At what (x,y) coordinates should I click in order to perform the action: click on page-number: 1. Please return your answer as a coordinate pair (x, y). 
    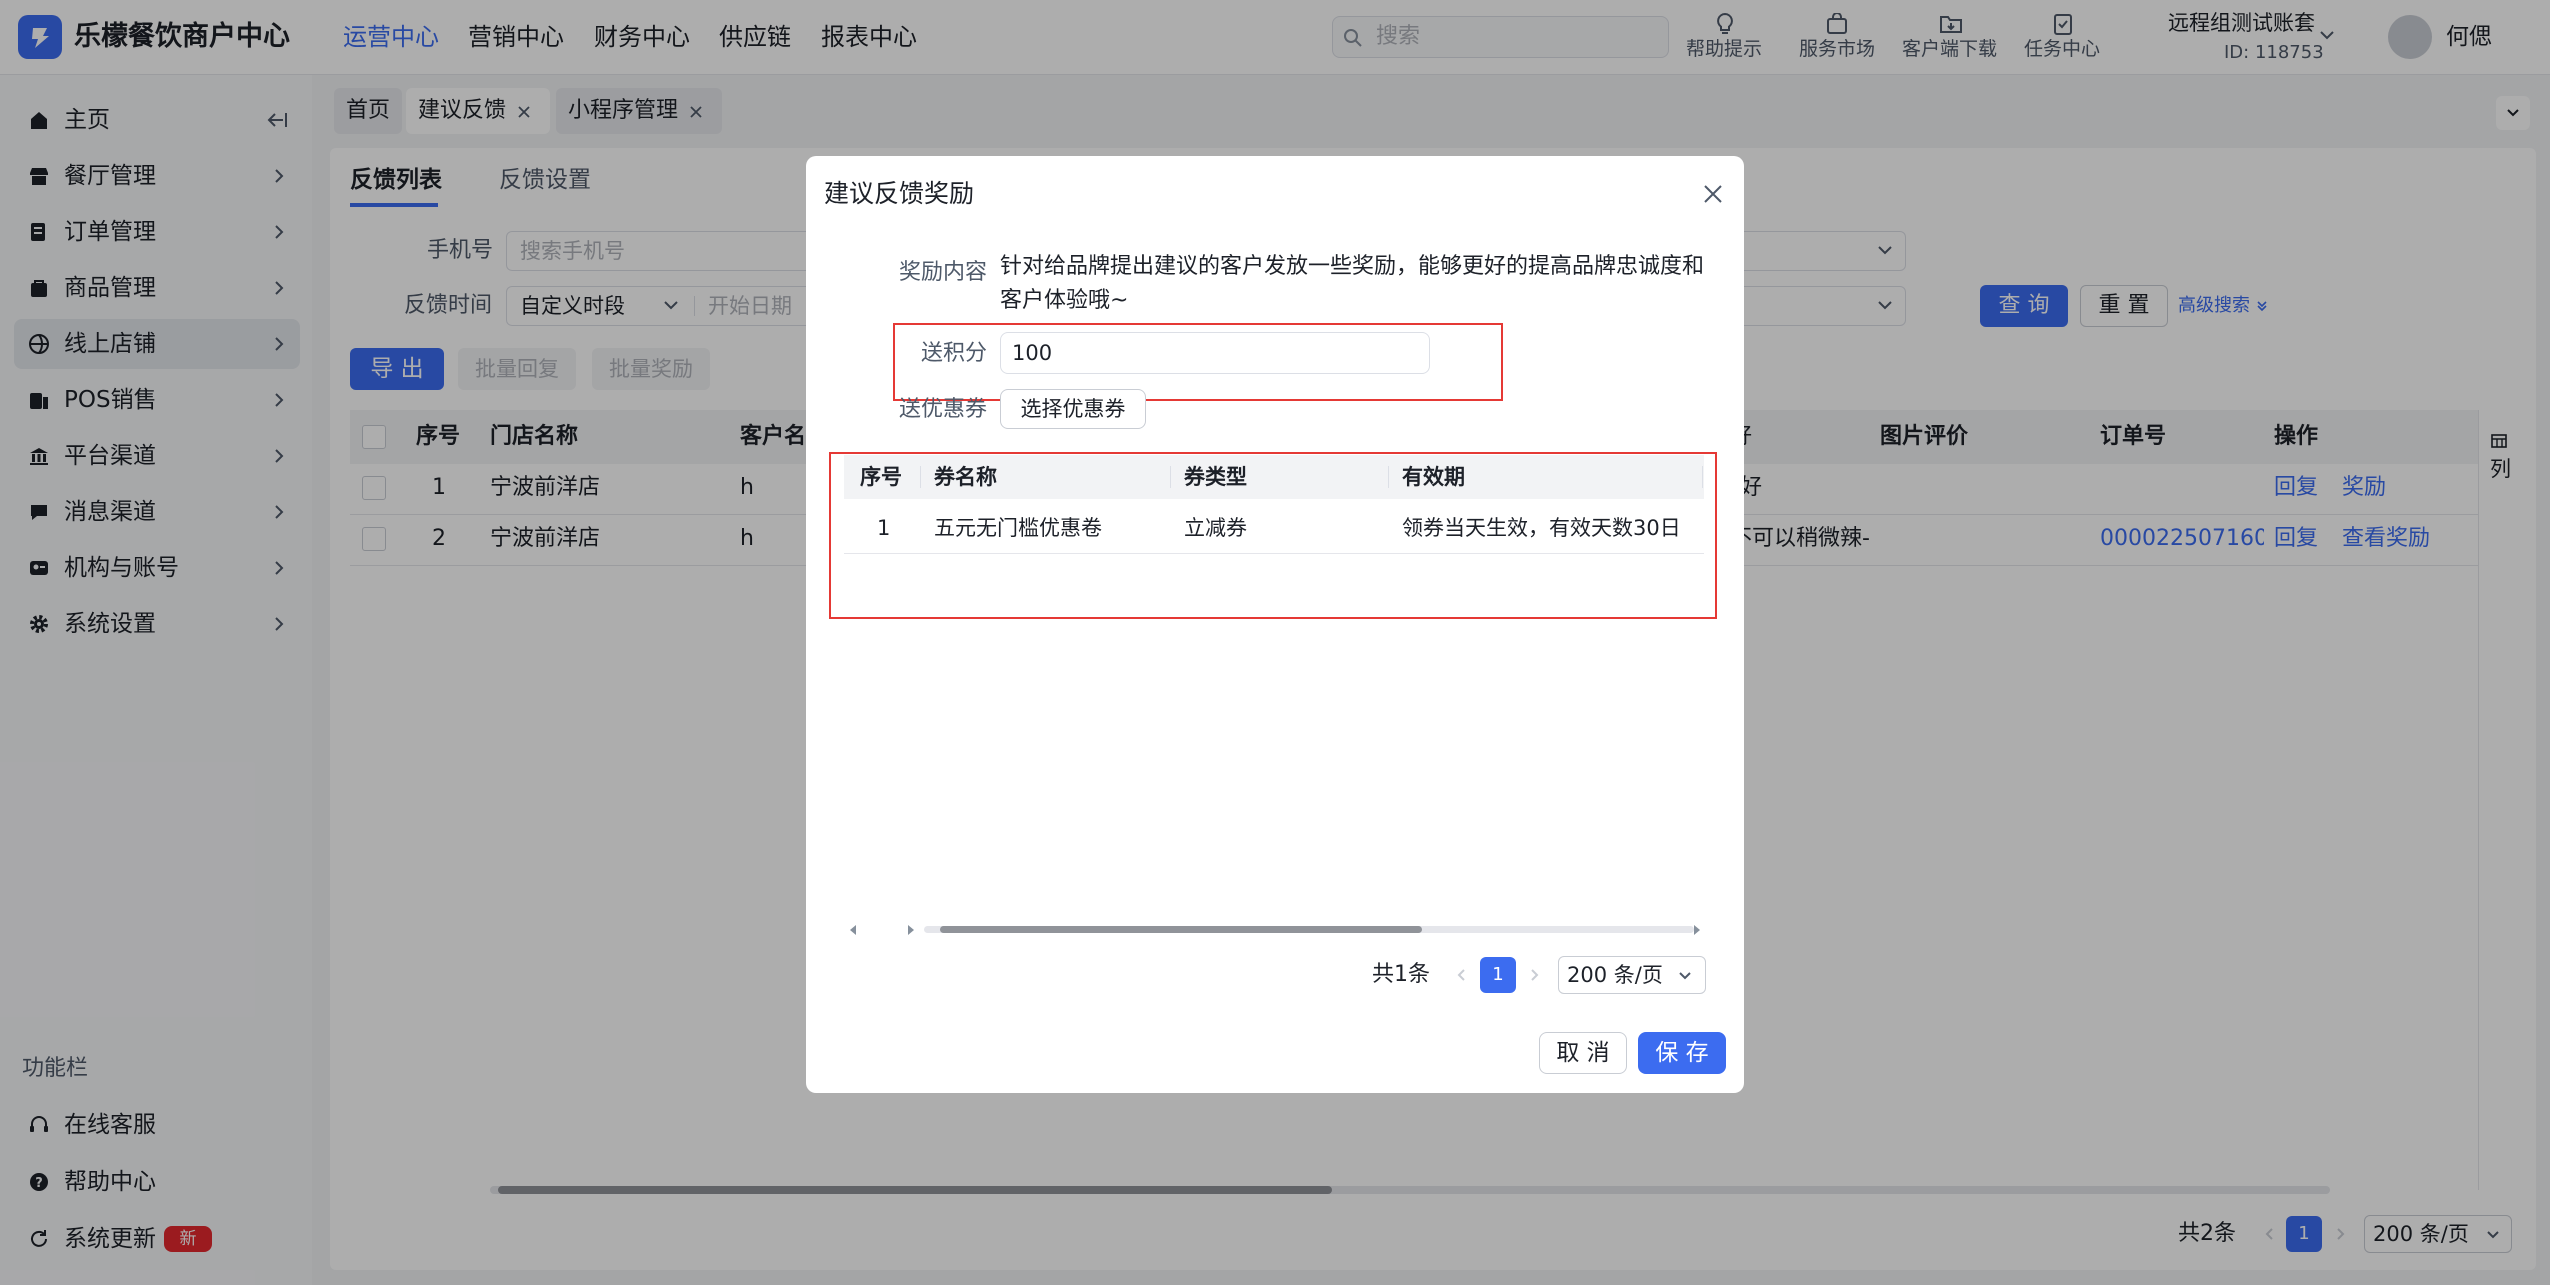
    Looking at the image, I should click on (1498, 975).